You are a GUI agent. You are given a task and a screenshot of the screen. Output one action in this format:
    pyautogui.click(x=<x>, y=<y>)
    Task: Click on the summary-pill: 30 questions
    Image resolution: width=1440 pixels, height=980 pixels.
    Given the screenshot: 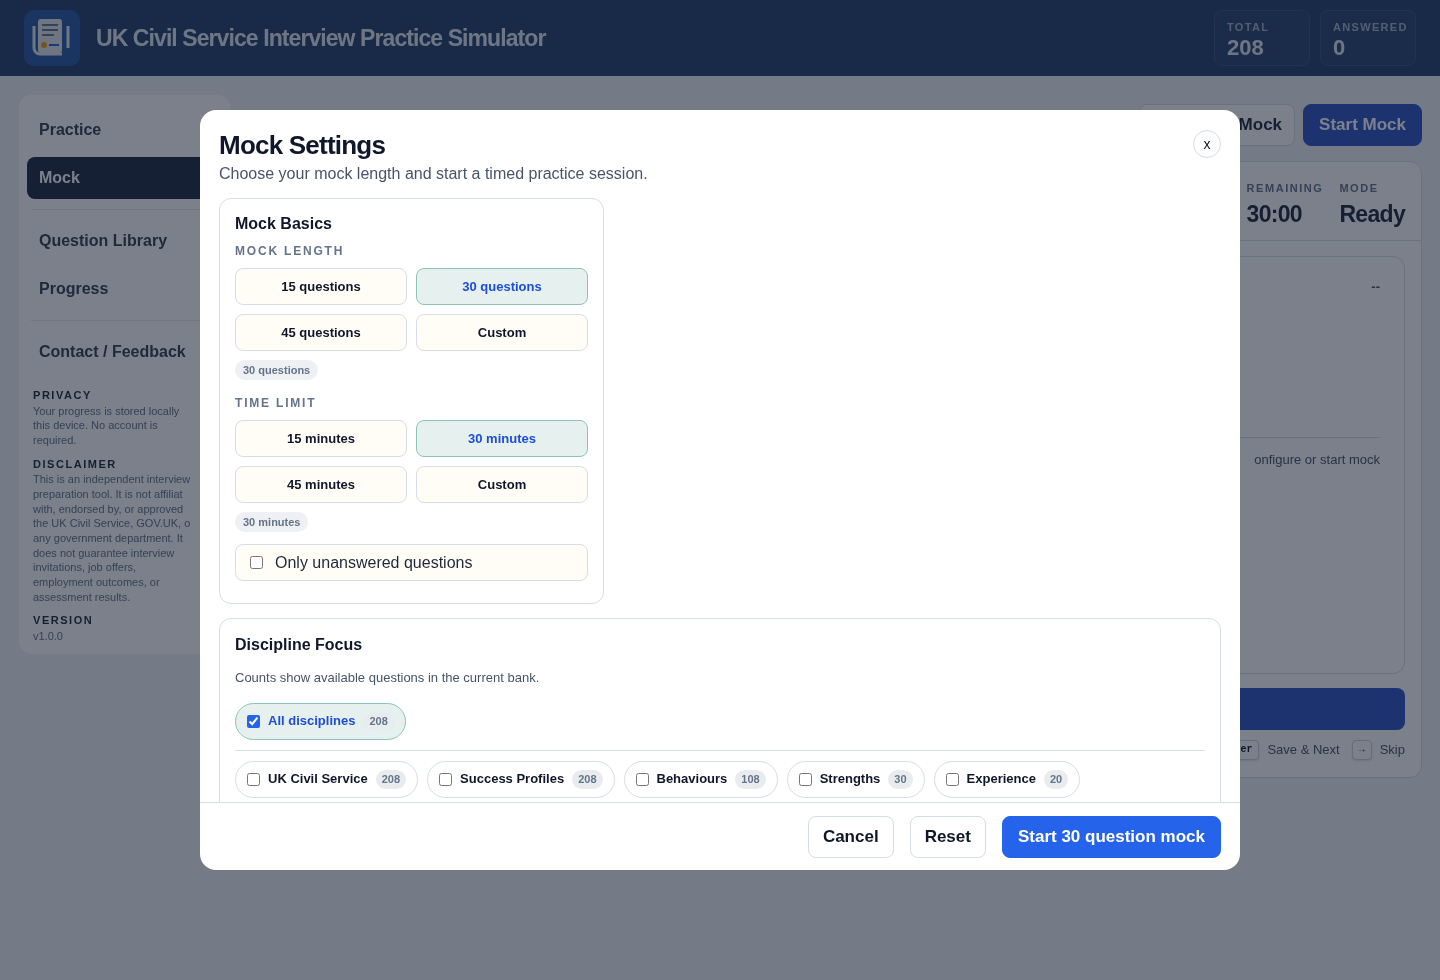 What is the action you would take?
    pyautogui.click(x=277, y=370)
    